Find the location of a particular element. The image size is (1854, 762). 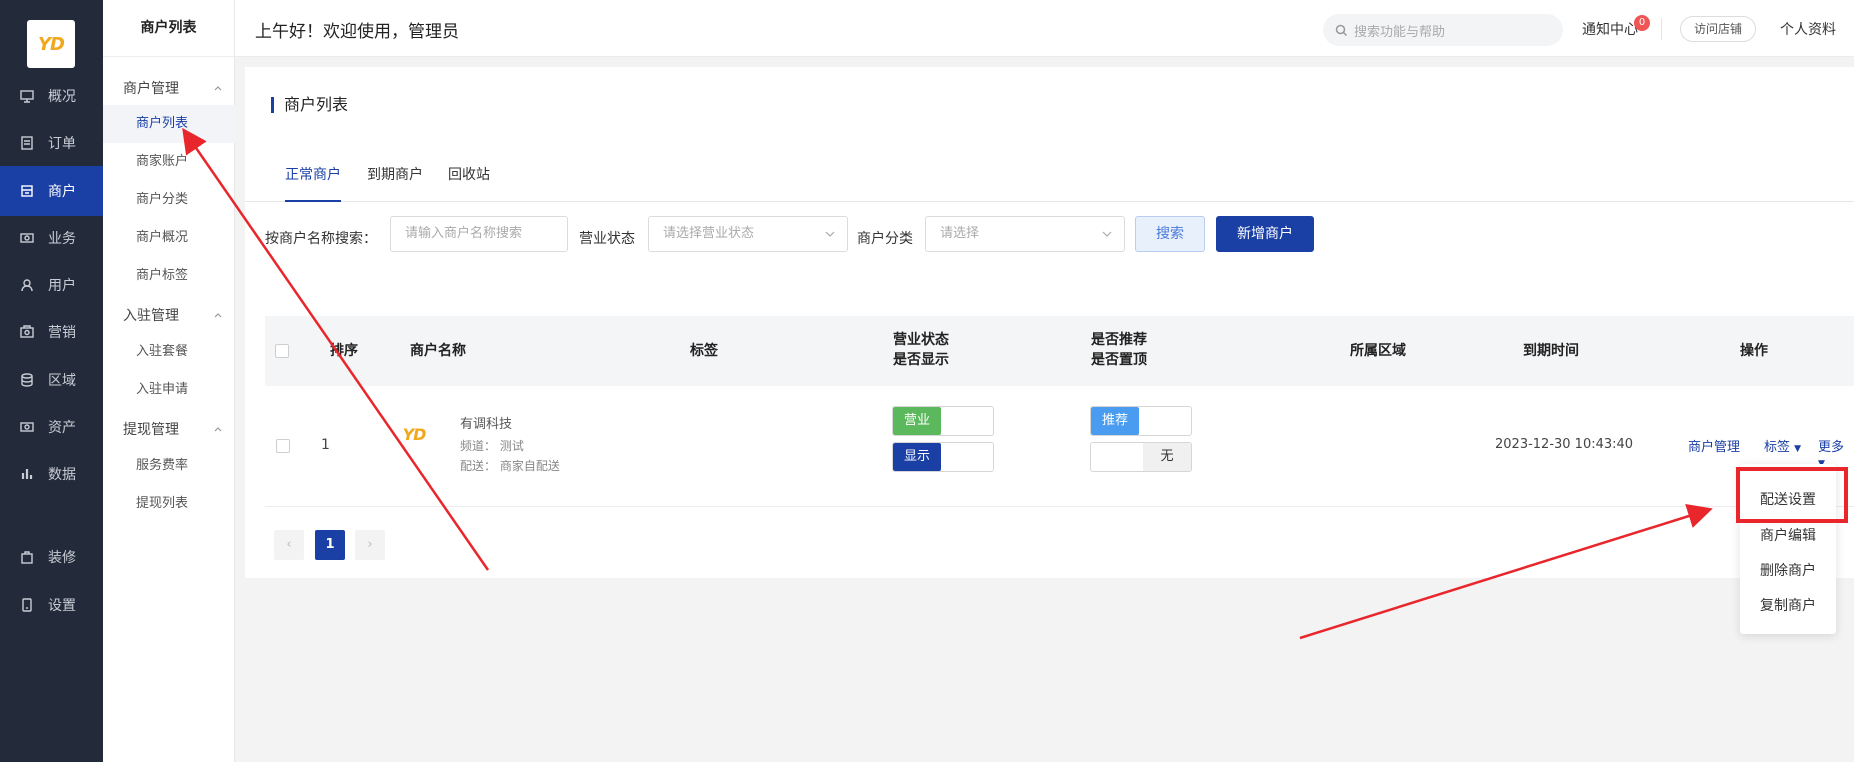

nav-item-label: 资产 is located at coordinates (62, 428).